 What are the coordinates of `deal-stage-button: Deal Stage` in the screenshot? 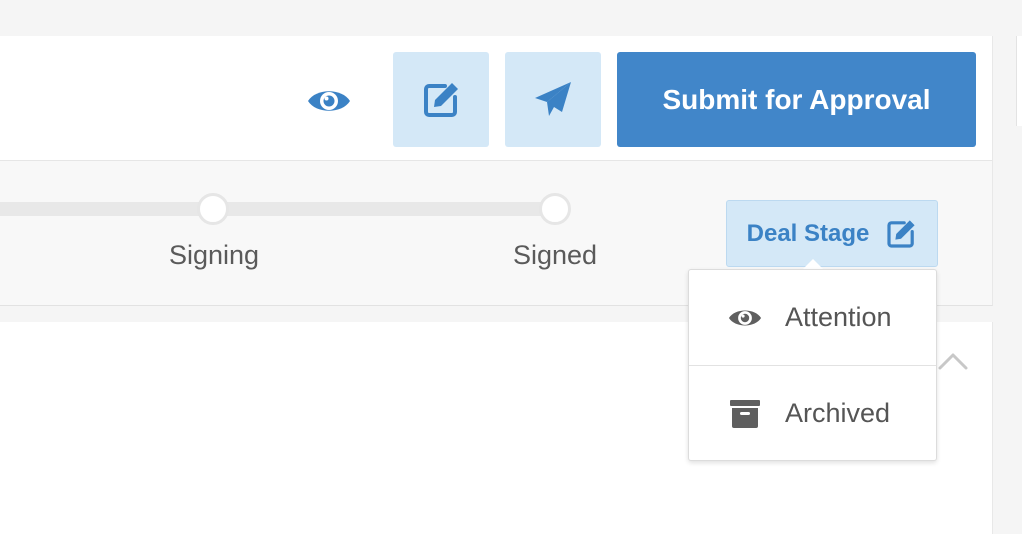 It's located at (832, 233).